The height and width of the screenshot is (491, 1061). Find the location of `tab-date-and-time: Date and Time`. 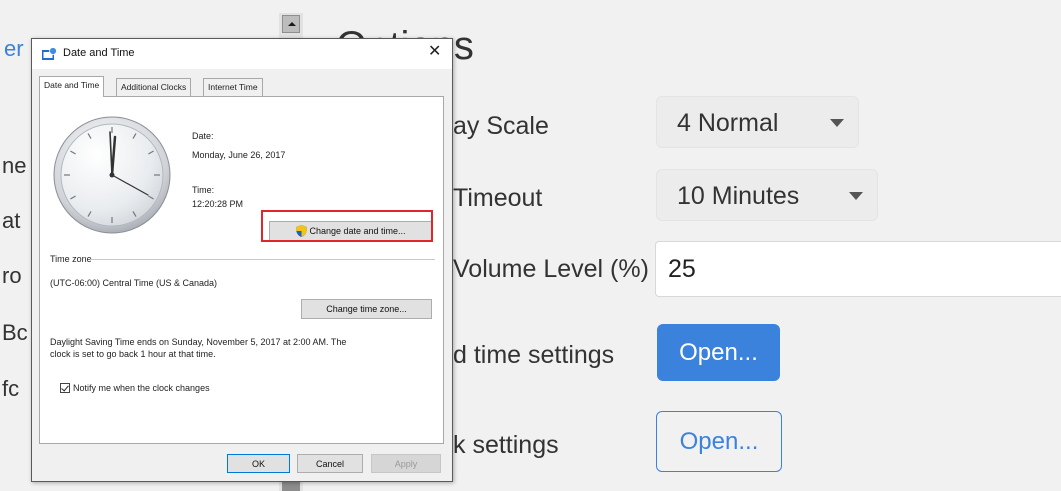

tab-date-and-time: Date and Time is located at coordinates (72, 86).